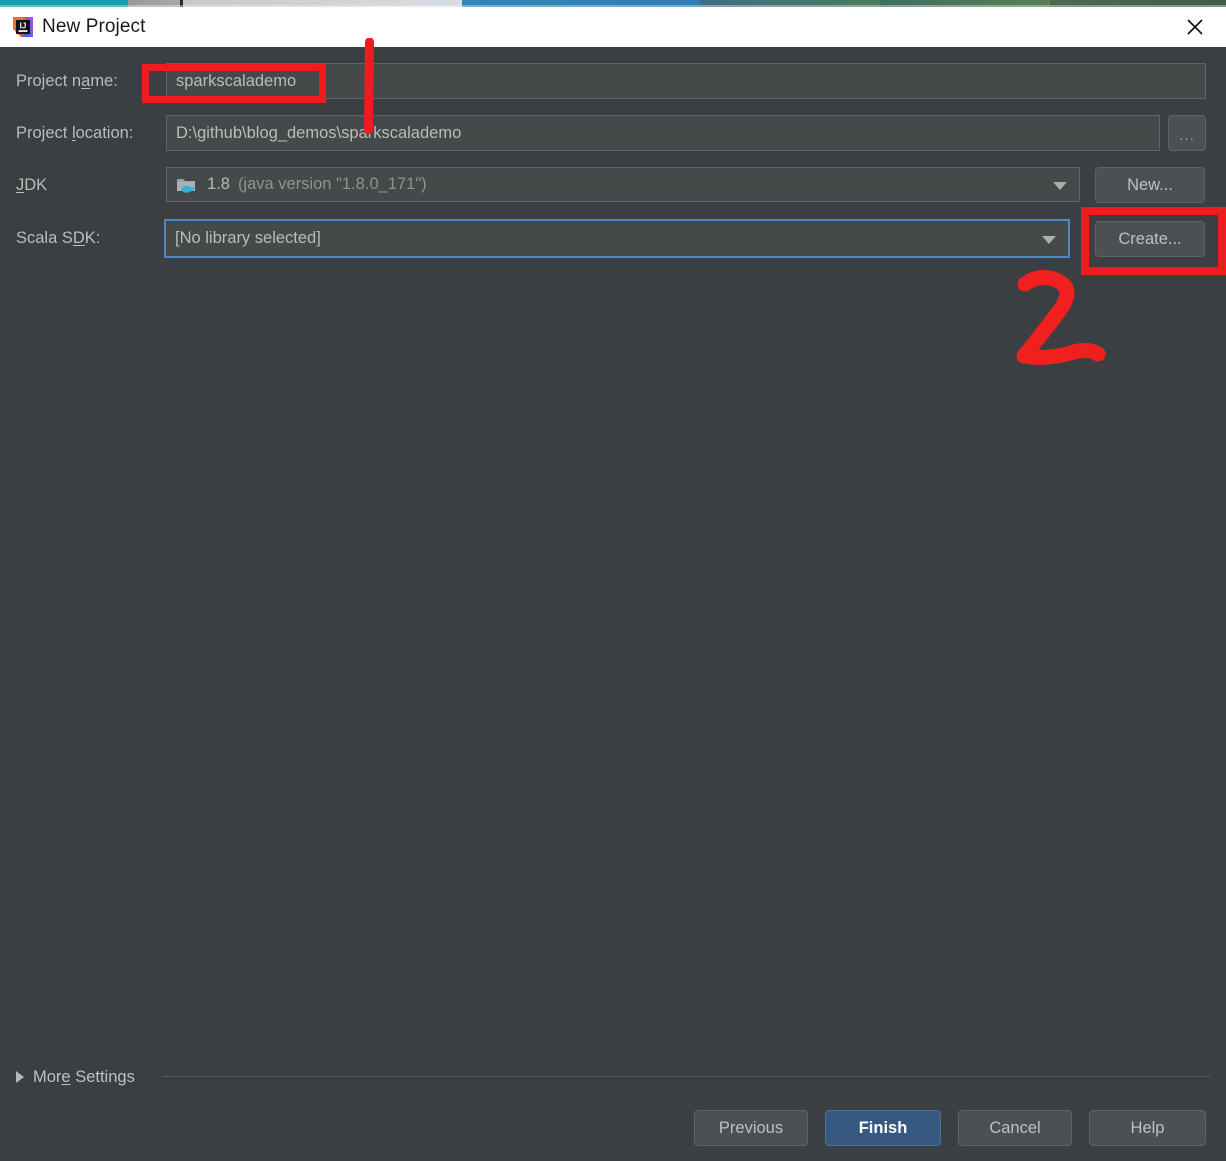 The image size is (1226, 1161). What do you see at coordinates (1015, 1128) in the screenshot?
I see `cancel-button: Cancel` at bounding box center [1015, 1128].